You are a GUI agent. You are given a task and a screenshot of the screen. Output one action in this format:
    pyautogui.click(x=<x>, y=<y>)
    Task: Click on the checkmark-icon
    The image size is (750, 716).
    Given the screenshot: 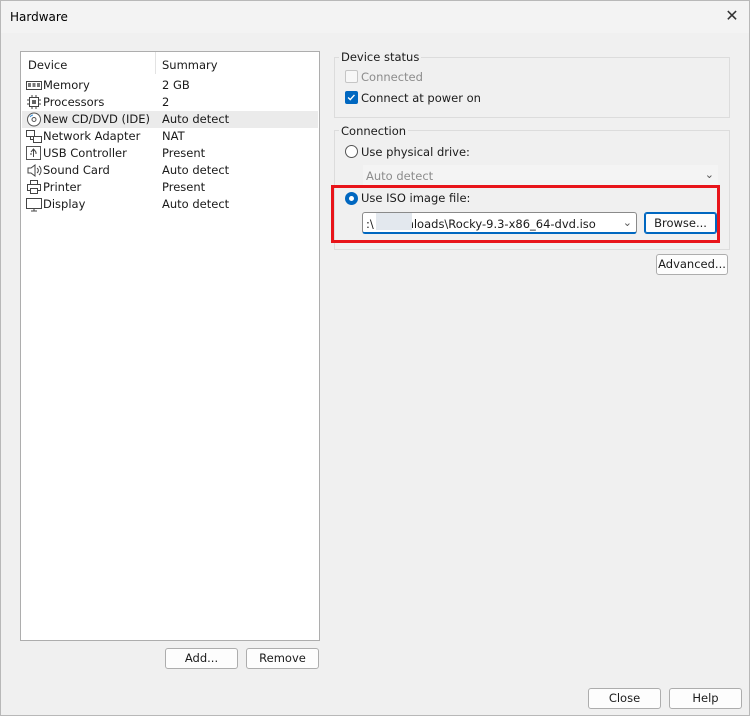 What is the action you would take?
    pyautogui.click(x=351, y=97)
    